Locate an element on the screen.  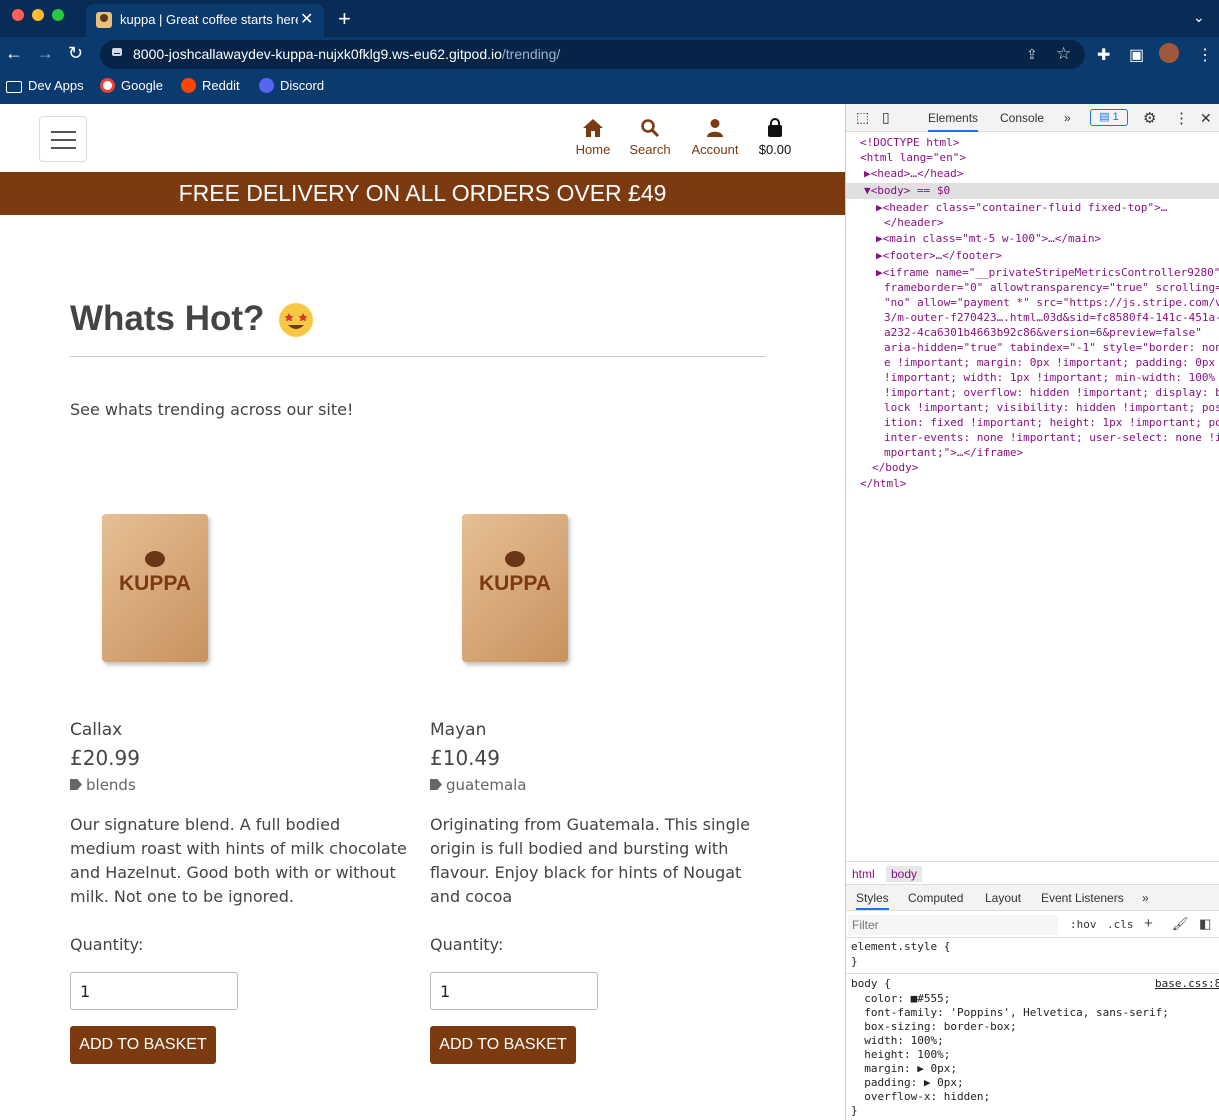
css-property: padding: ▶ 0px; is located at coordinates (907, 1083).